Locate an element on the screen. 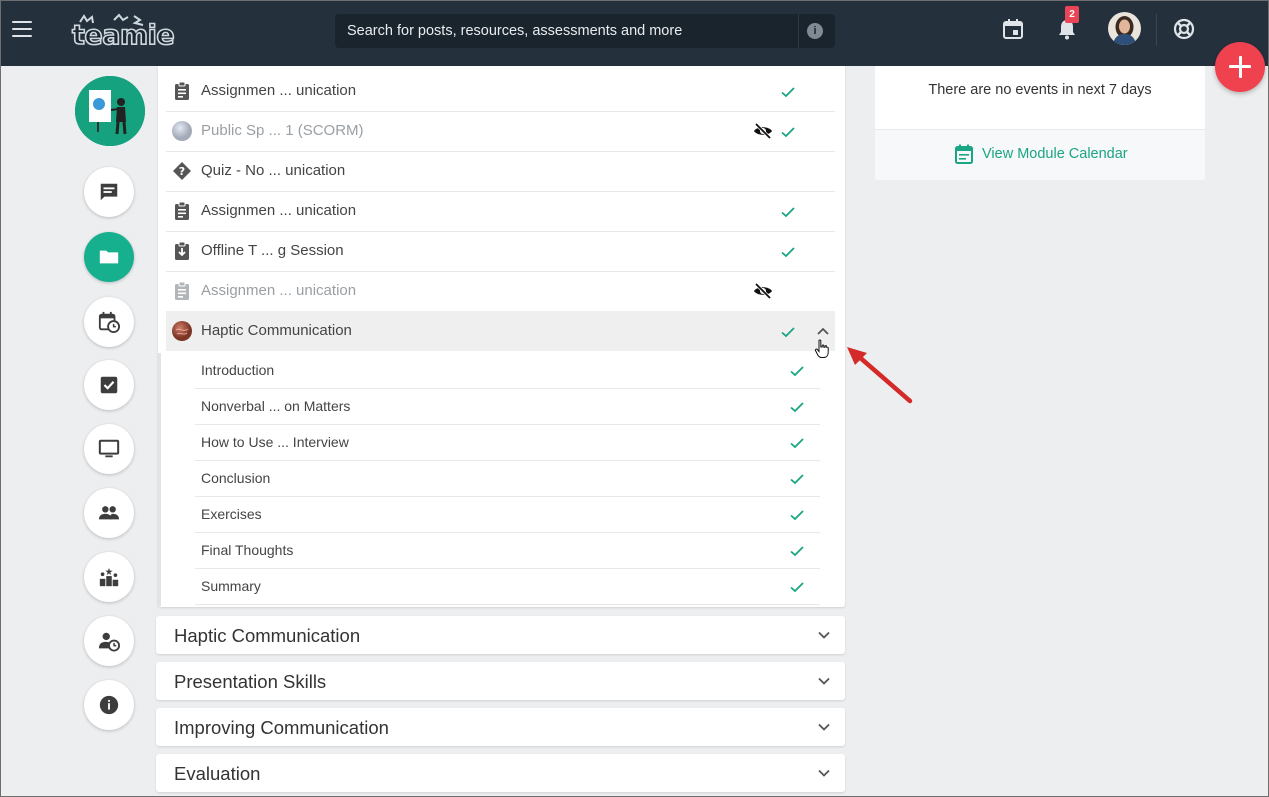 The width and height of the screenshot is (1269, 797). monitor-icon is located at coordinates (109, 448).